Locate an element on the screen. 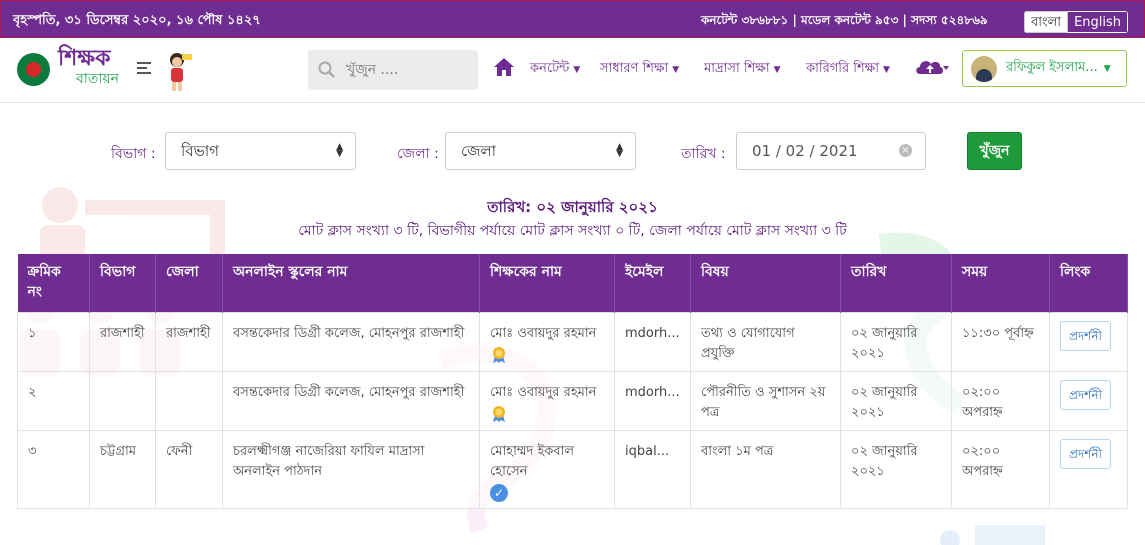  govt-logo-icon is located at coordinates (33, 69).